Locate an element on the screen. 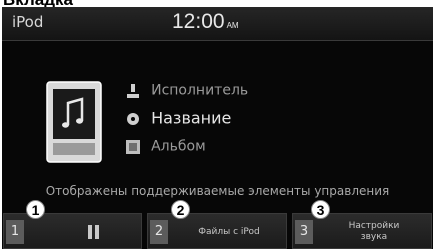 Image resolution: width=435 pixels, height=251 pixels. status-bar: iPod 12:00 AM is located at coordinates (217, 24).